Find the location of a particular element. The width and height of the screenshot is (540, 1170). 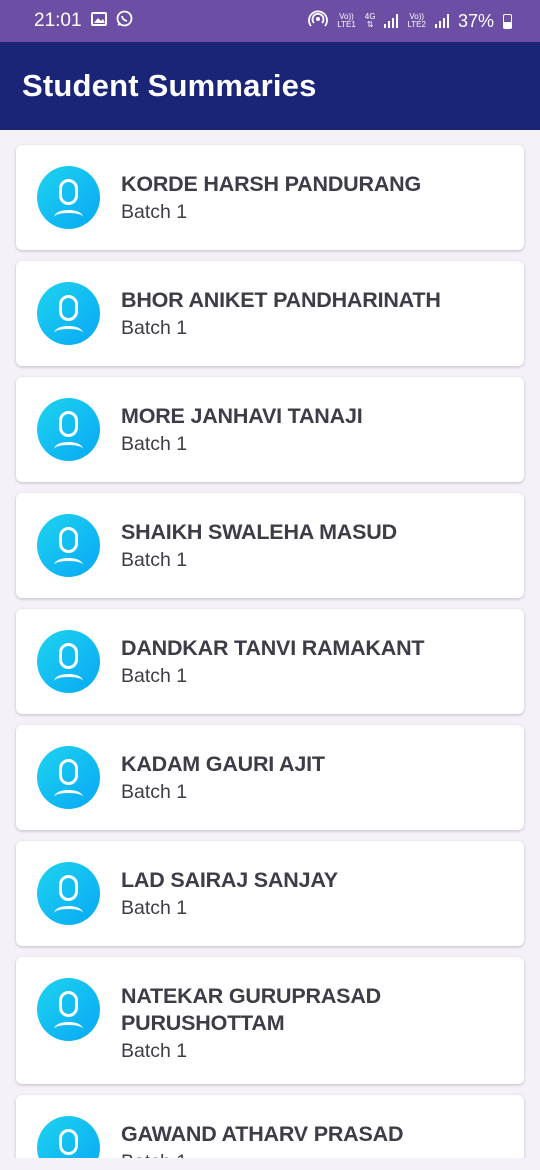

network-type-label: 4G ⇅ is located at coordinates (370, 21).